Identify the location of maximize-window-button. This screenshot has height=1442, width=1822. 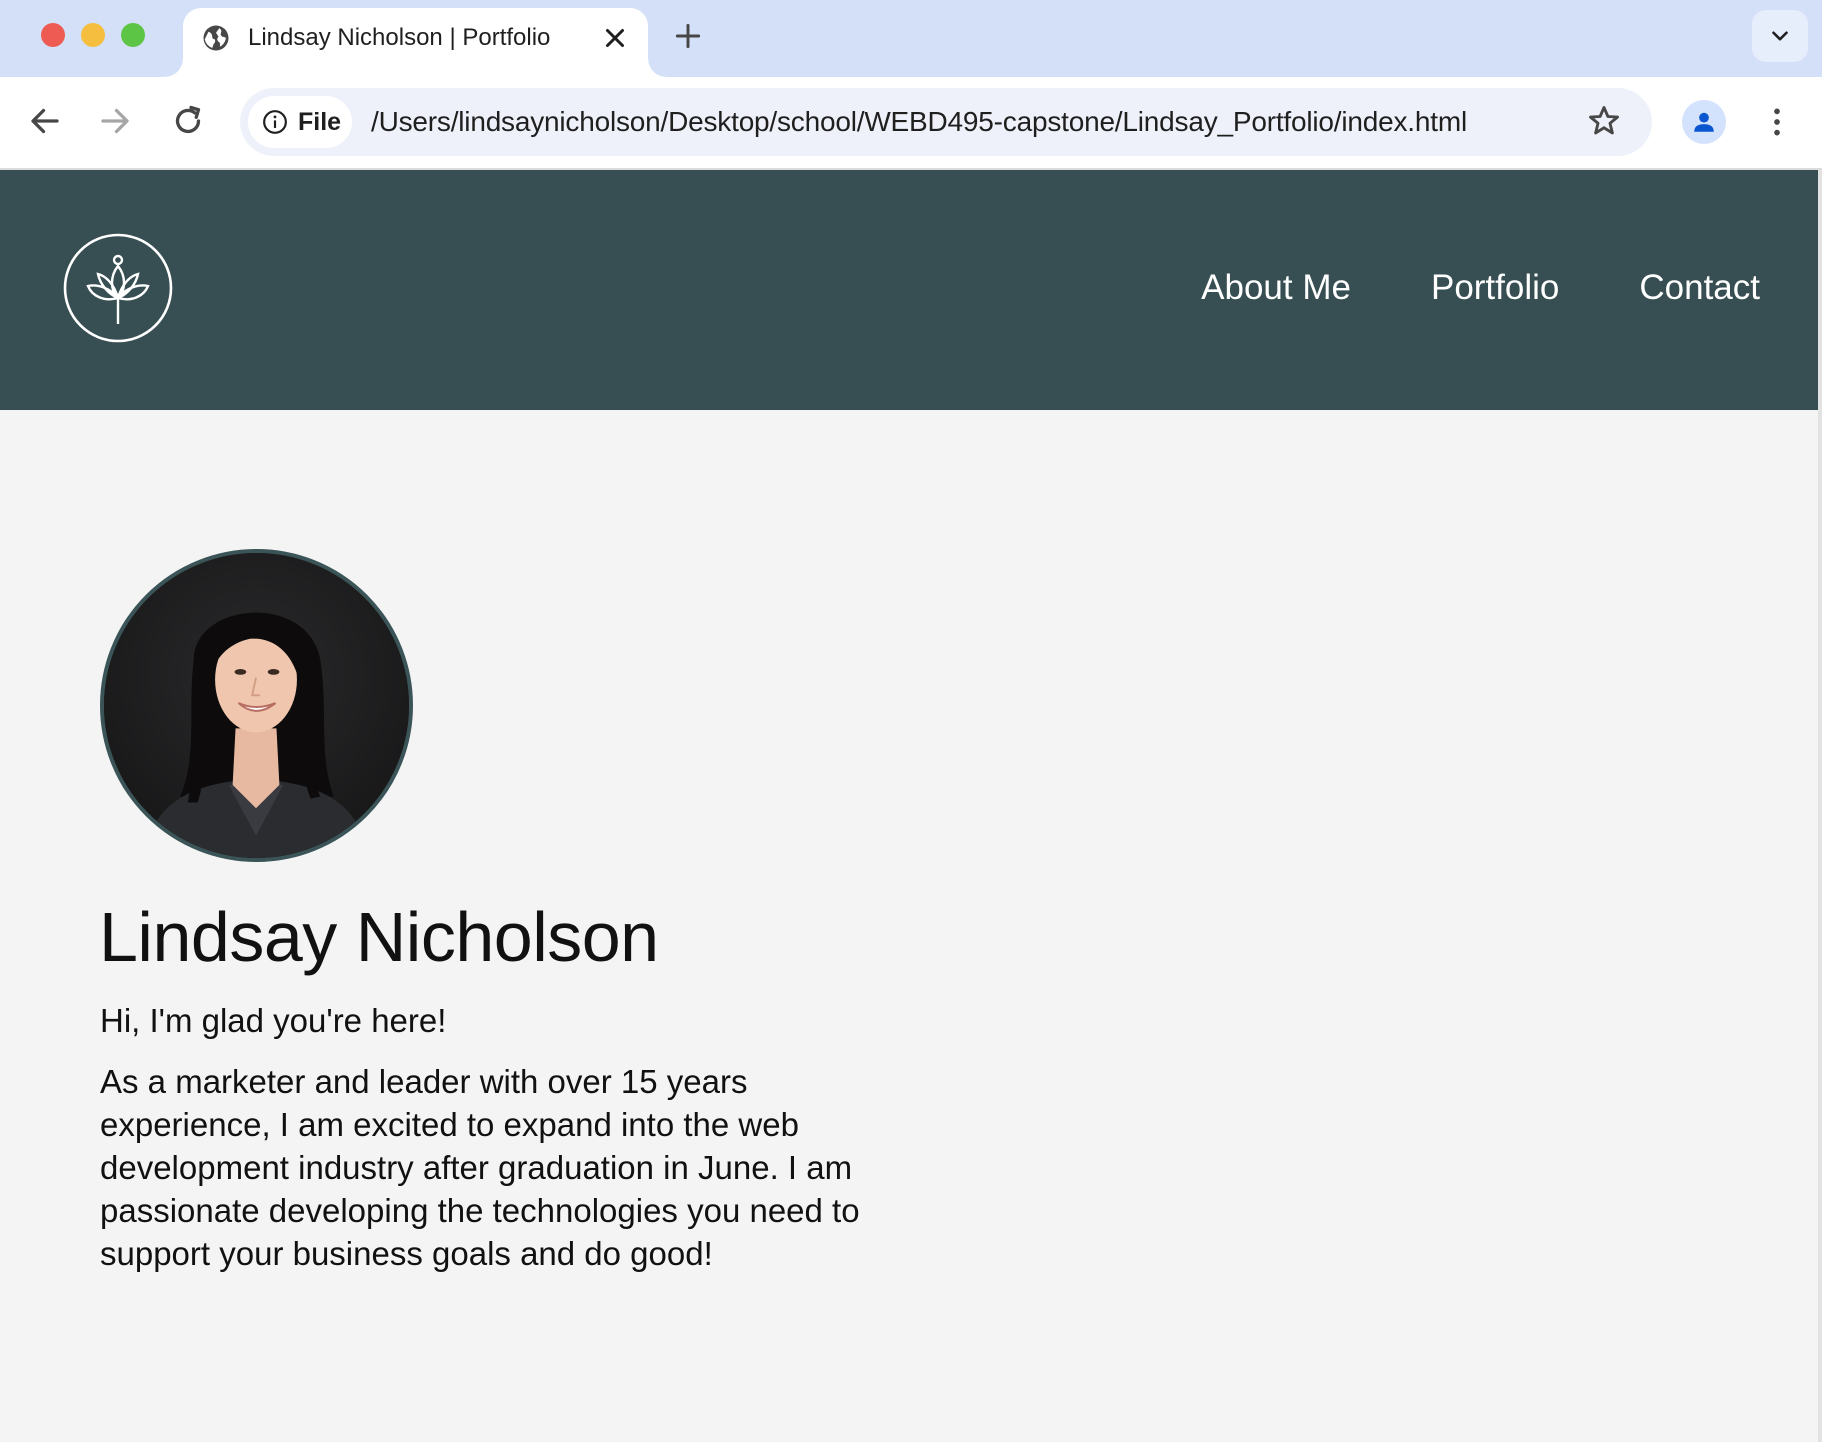
(133, 35).